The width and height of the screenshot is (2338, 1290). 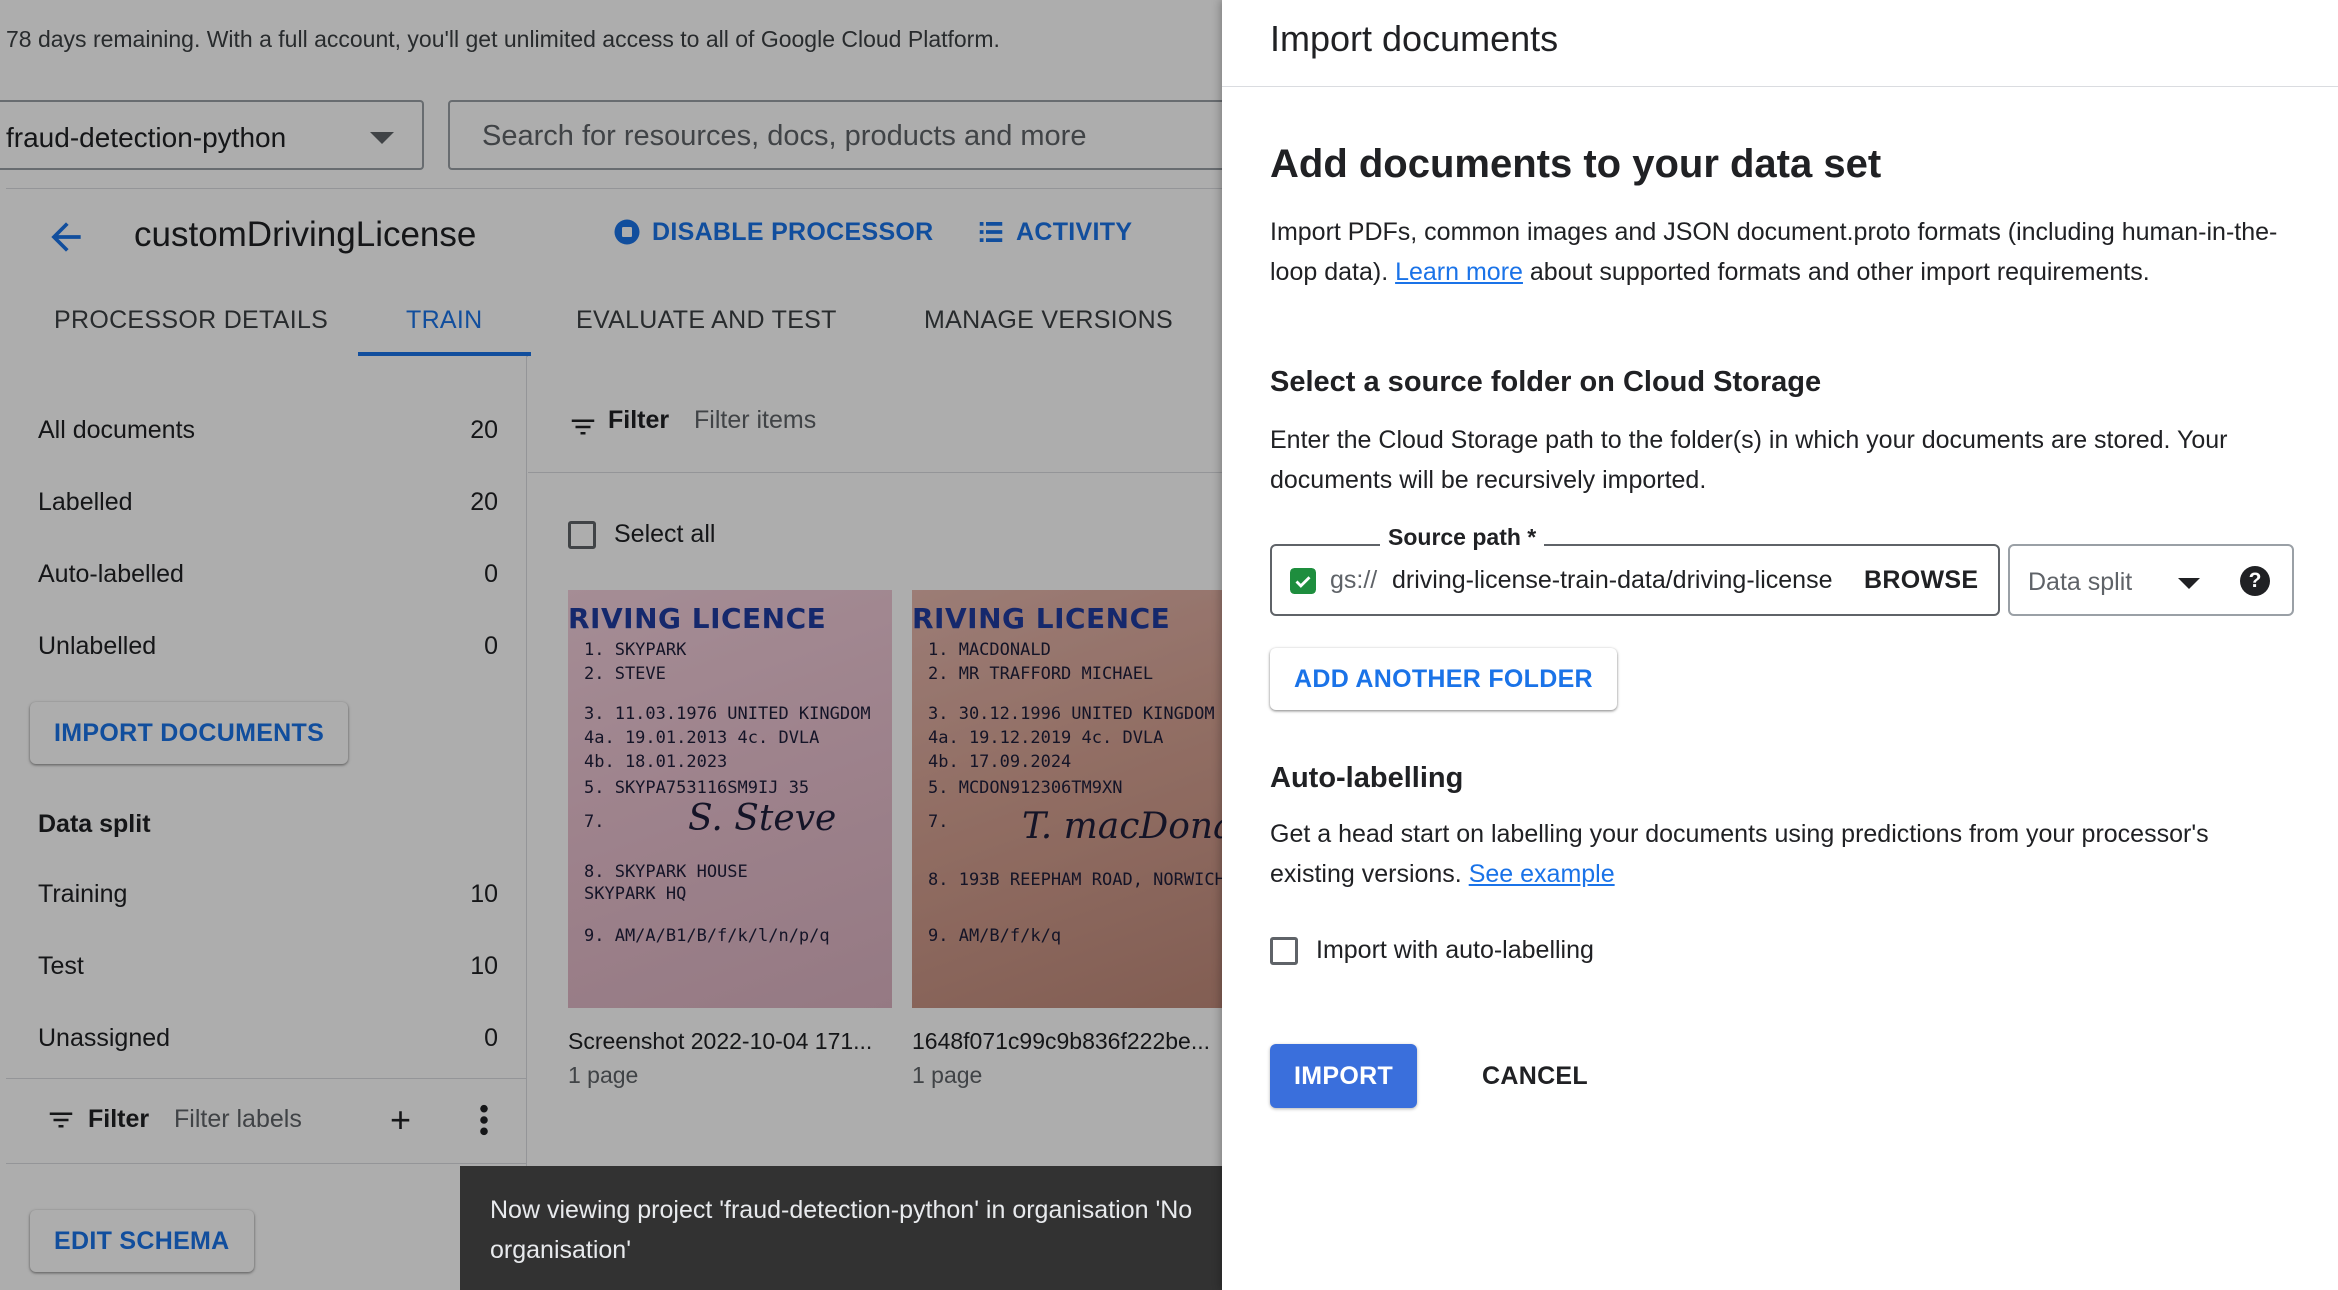 I want to click on panel-header: Import documents, so click(x=1780, y=43).